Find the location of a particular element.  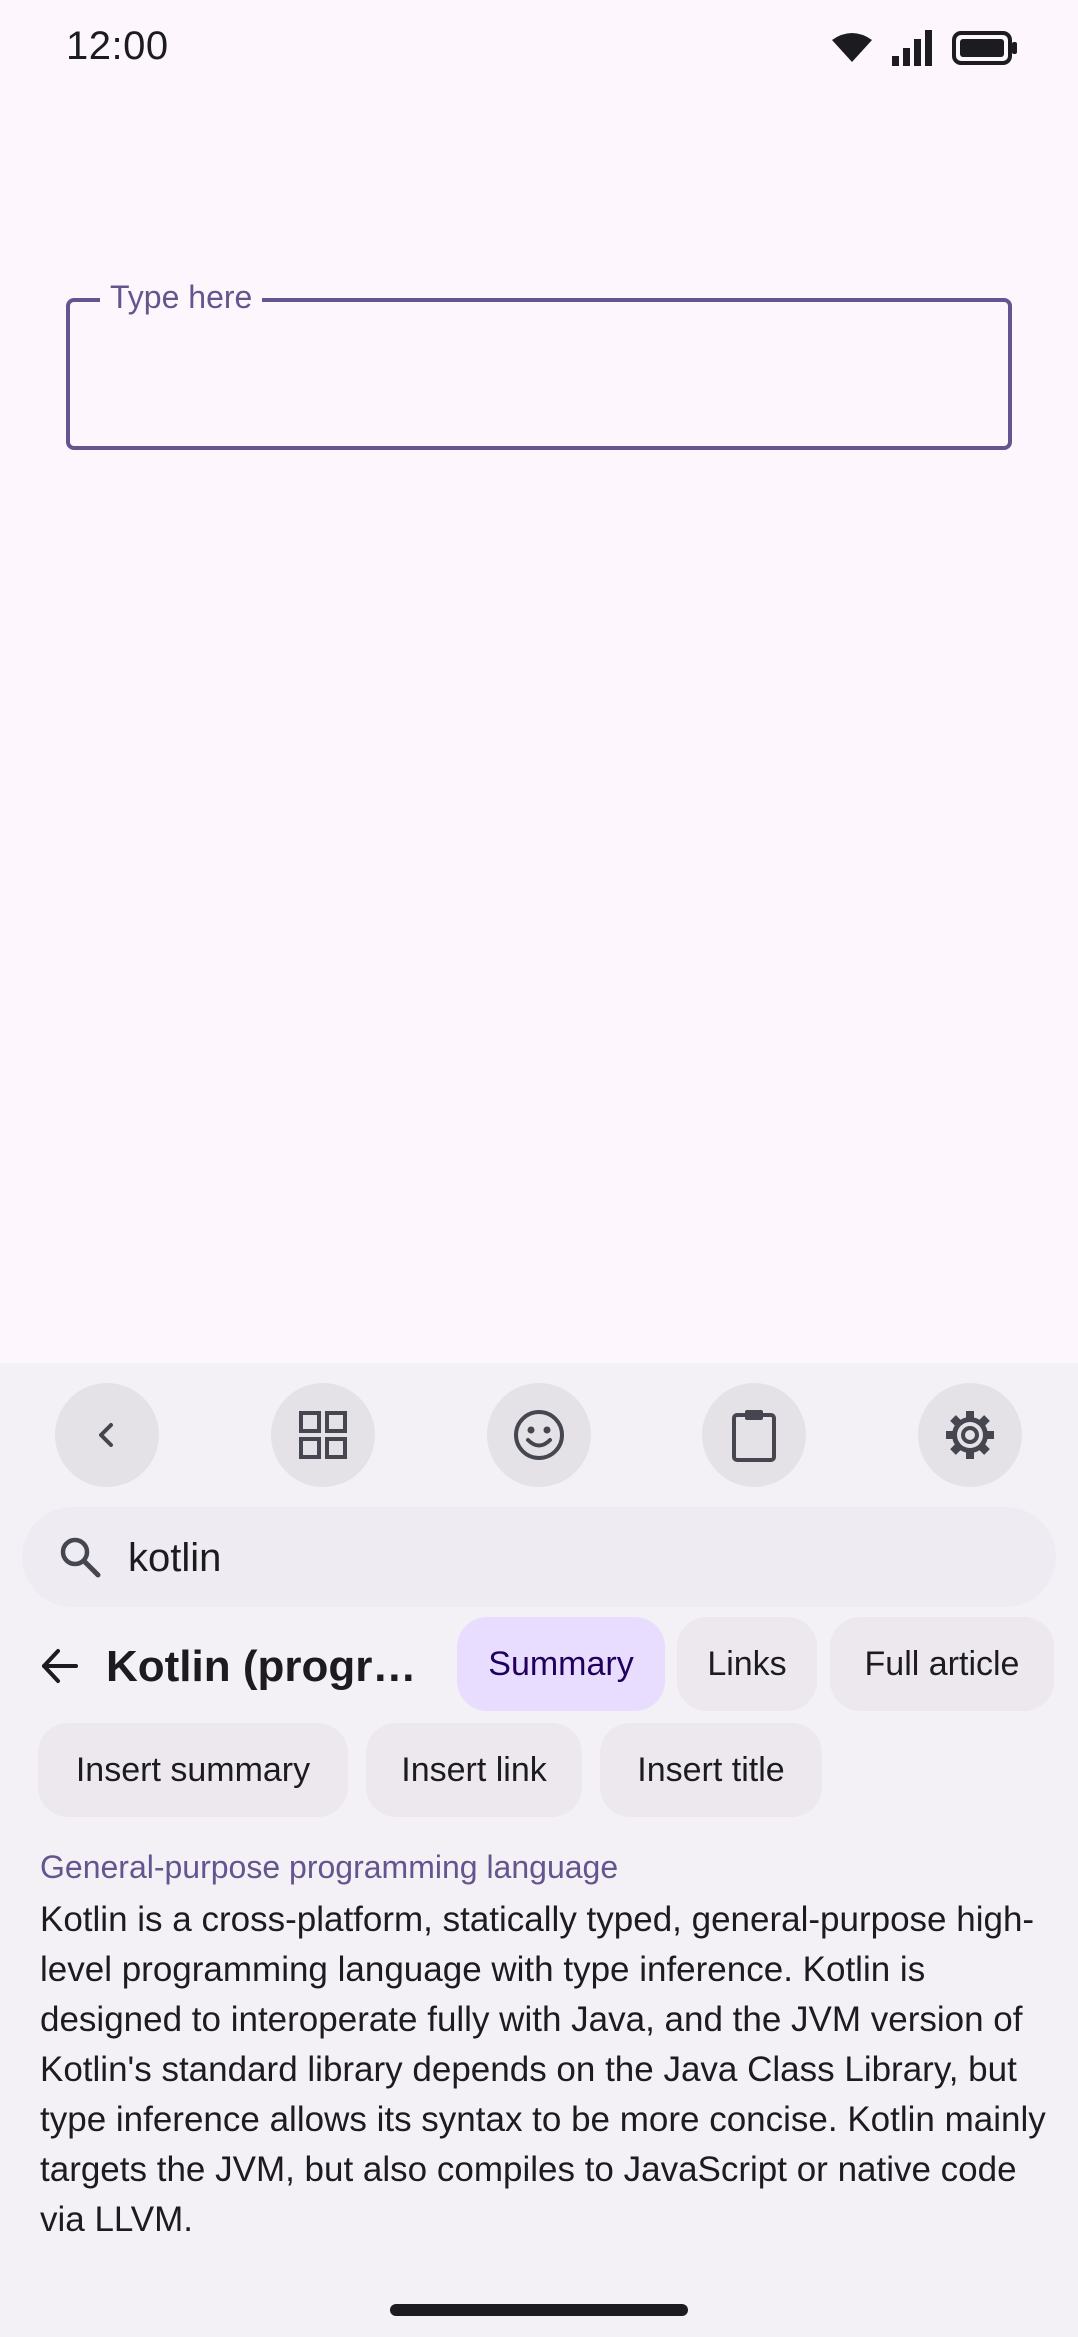

home-indicator is located at coordinates (539, 2310).